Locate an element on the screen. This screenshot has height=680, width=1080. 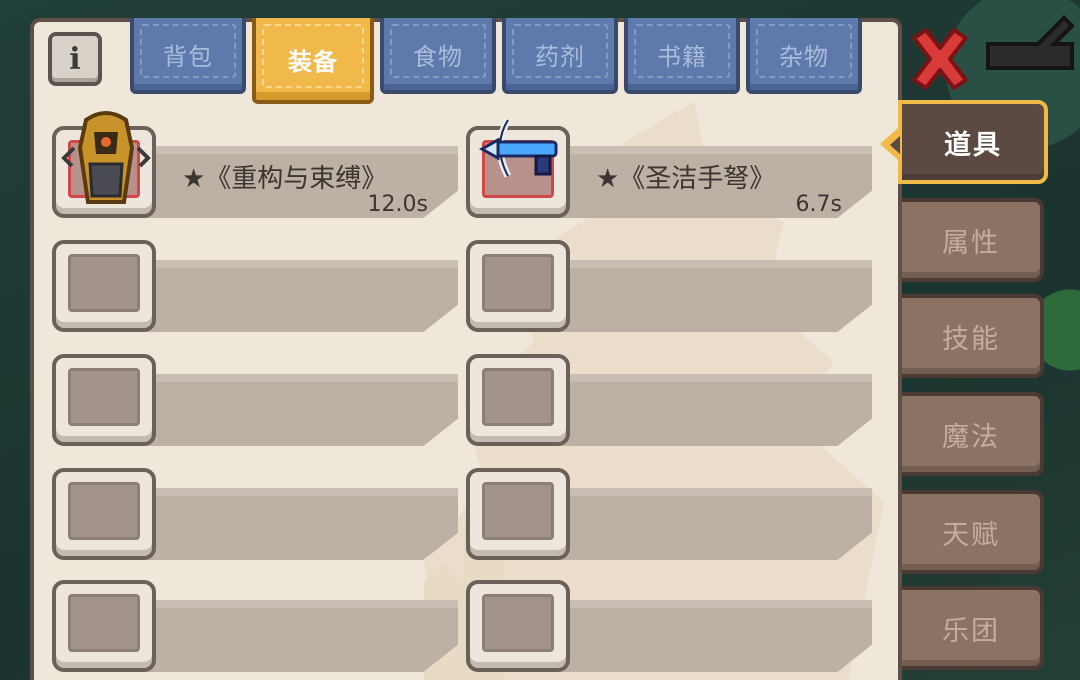
info-icon: i is located at coordinates (75, 59).